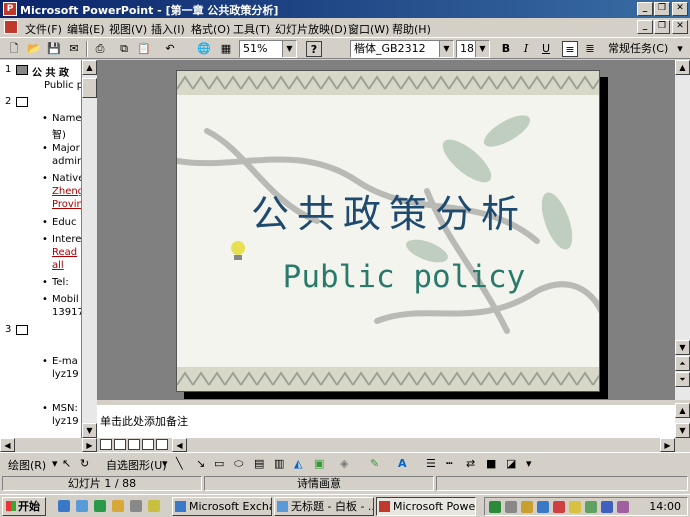  Describe the element at coordinates (168, 29) in the screenshot. I see `menu-insert: 插入(I)` at that location.